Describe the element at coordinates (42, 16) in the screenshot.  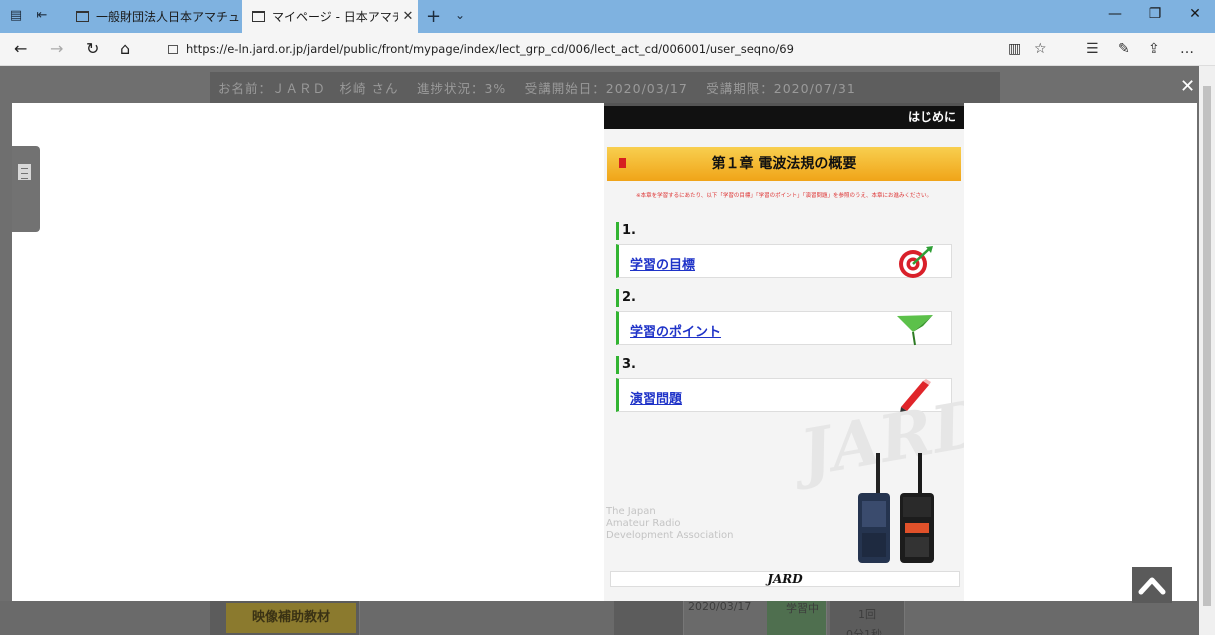
I see `tab-back-icon: ⇤` at that location.